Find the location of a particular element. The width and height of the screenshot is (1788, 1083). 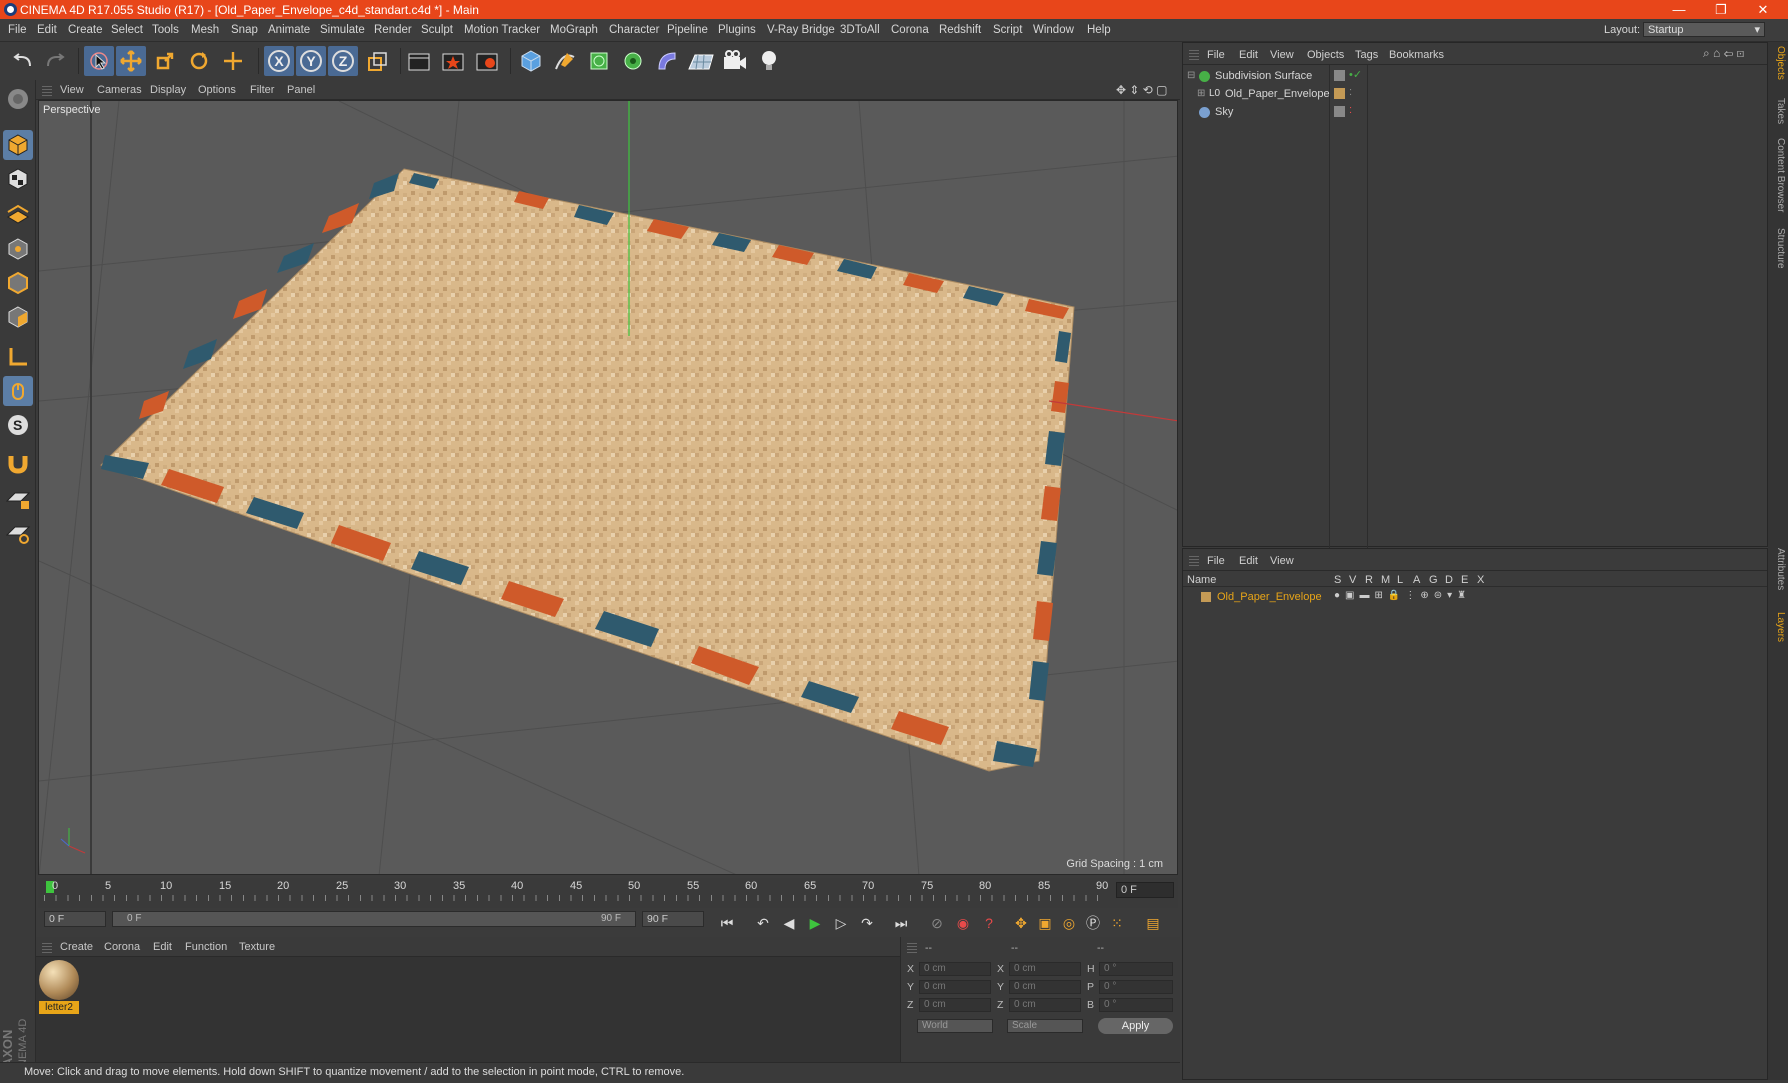

object-row-subdivision-surface: ⊟ Subdivision Surface •✓ is located at coordinates (1475, 76).